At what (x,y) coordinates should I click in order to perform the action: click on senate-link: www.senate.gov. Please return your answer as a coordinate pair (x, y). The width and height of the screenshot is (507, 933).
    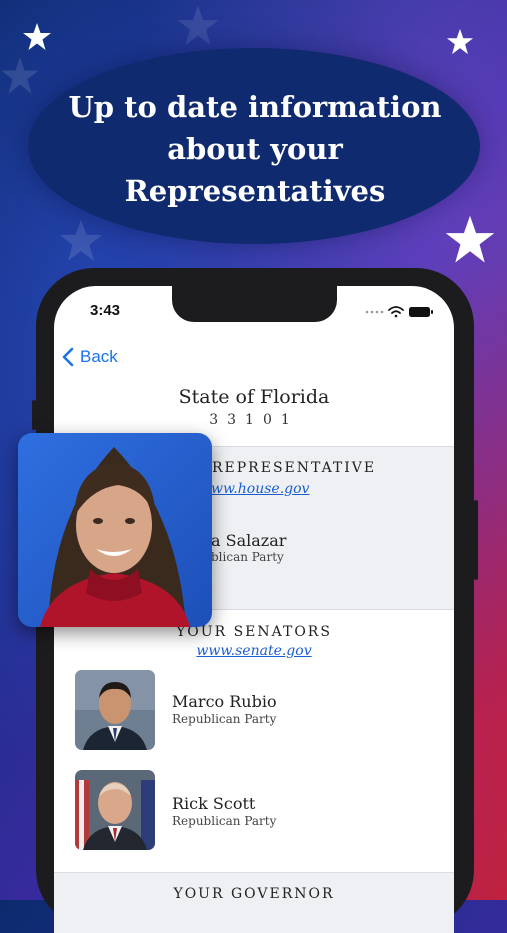
    Looking at the image, I should click on (254, 651).